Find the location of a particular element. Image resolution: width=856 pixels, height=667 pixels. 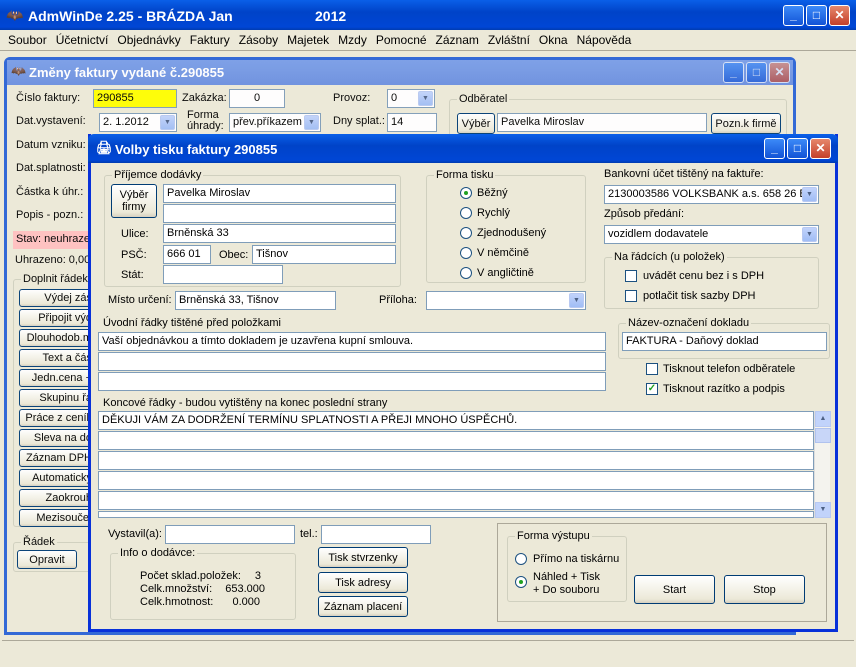

tisk-adresy-button: Tisk adresy is located at coordinates (363, 582).